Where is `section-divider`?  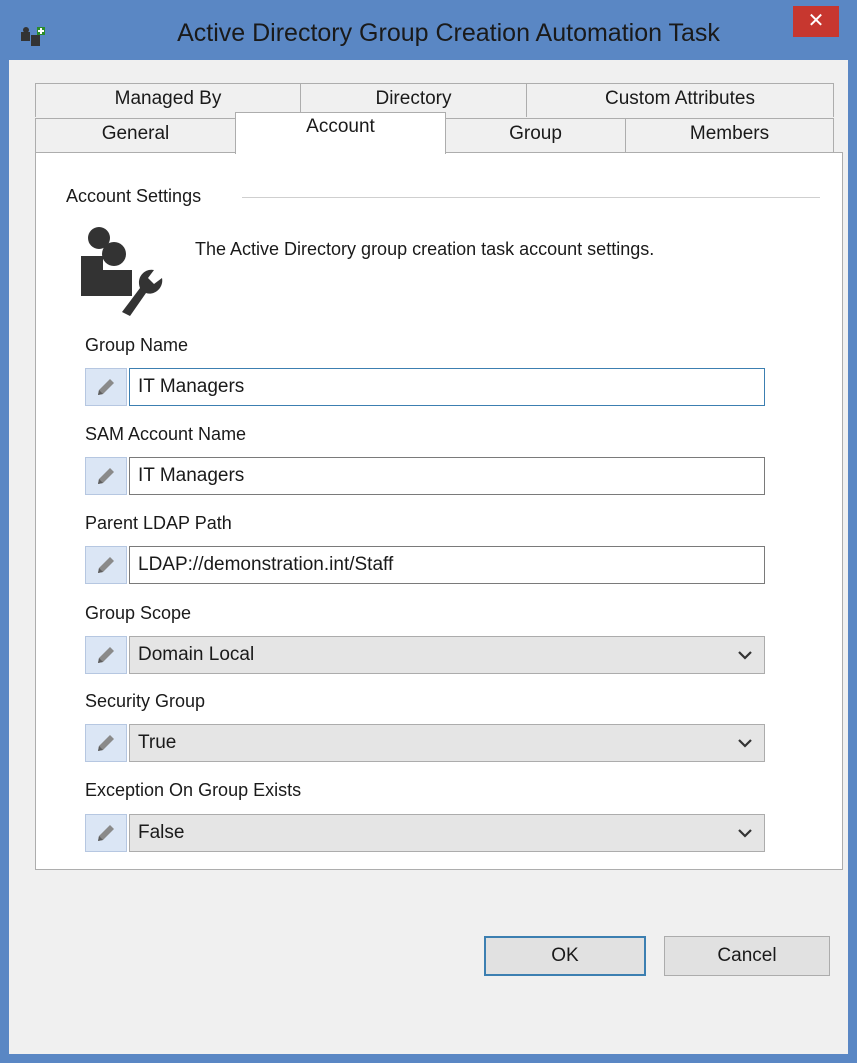
section-divider is located at coordinates (531, 197).